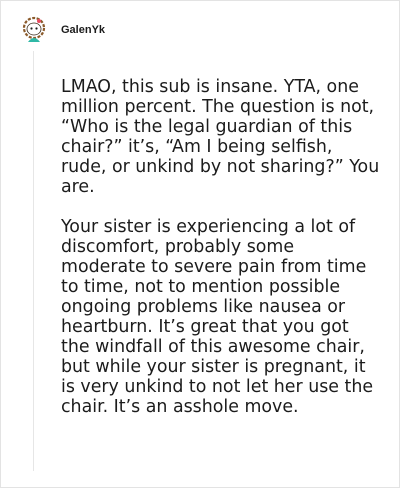 The image size is (400, 488). I want to click on comment-header: GalenYk, so click(62, 30).